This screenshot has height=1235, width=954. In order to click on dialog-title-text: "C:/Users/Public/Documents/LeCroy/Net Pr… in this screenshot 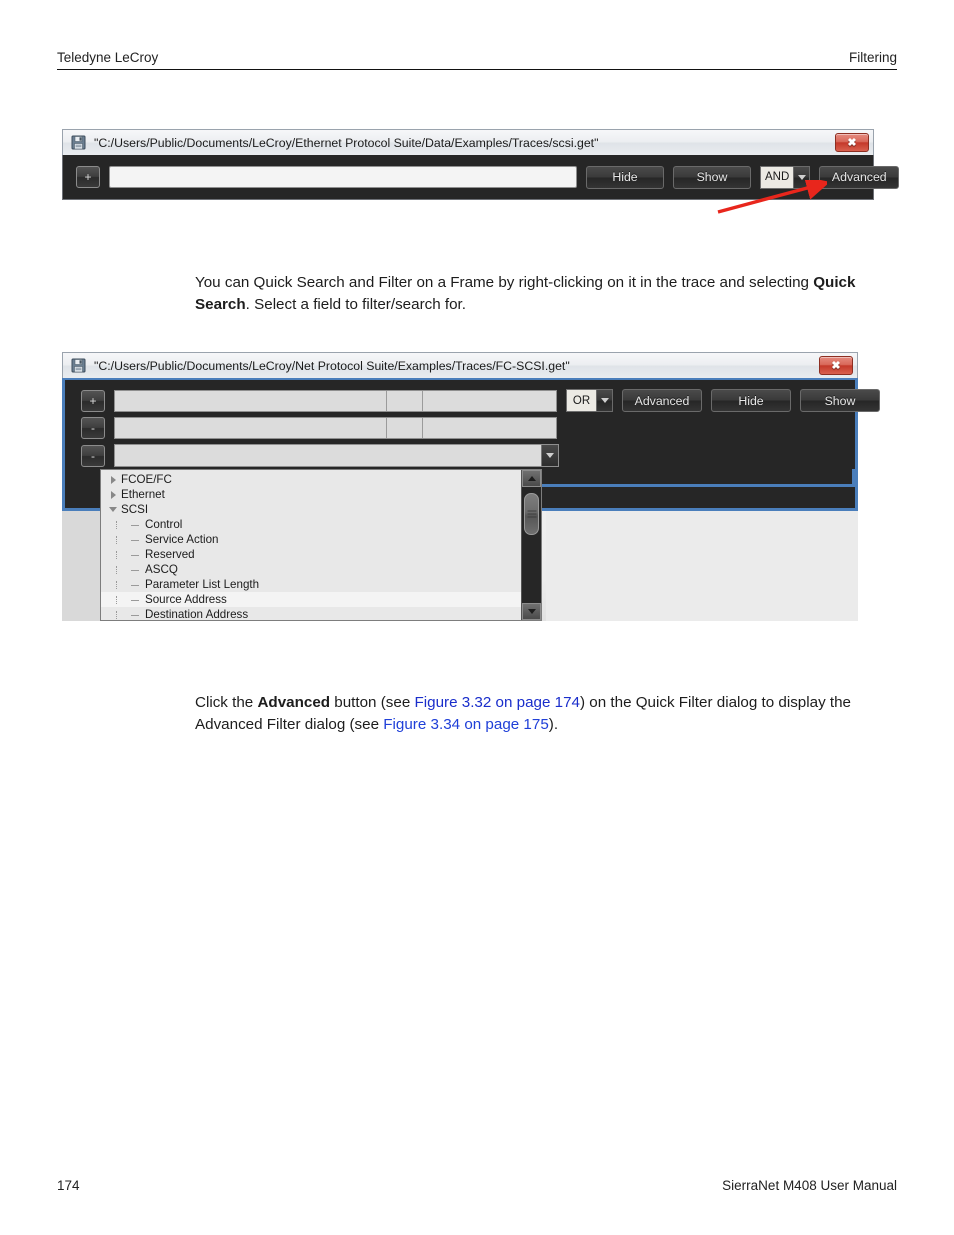, I will do `click(332, 365)`.